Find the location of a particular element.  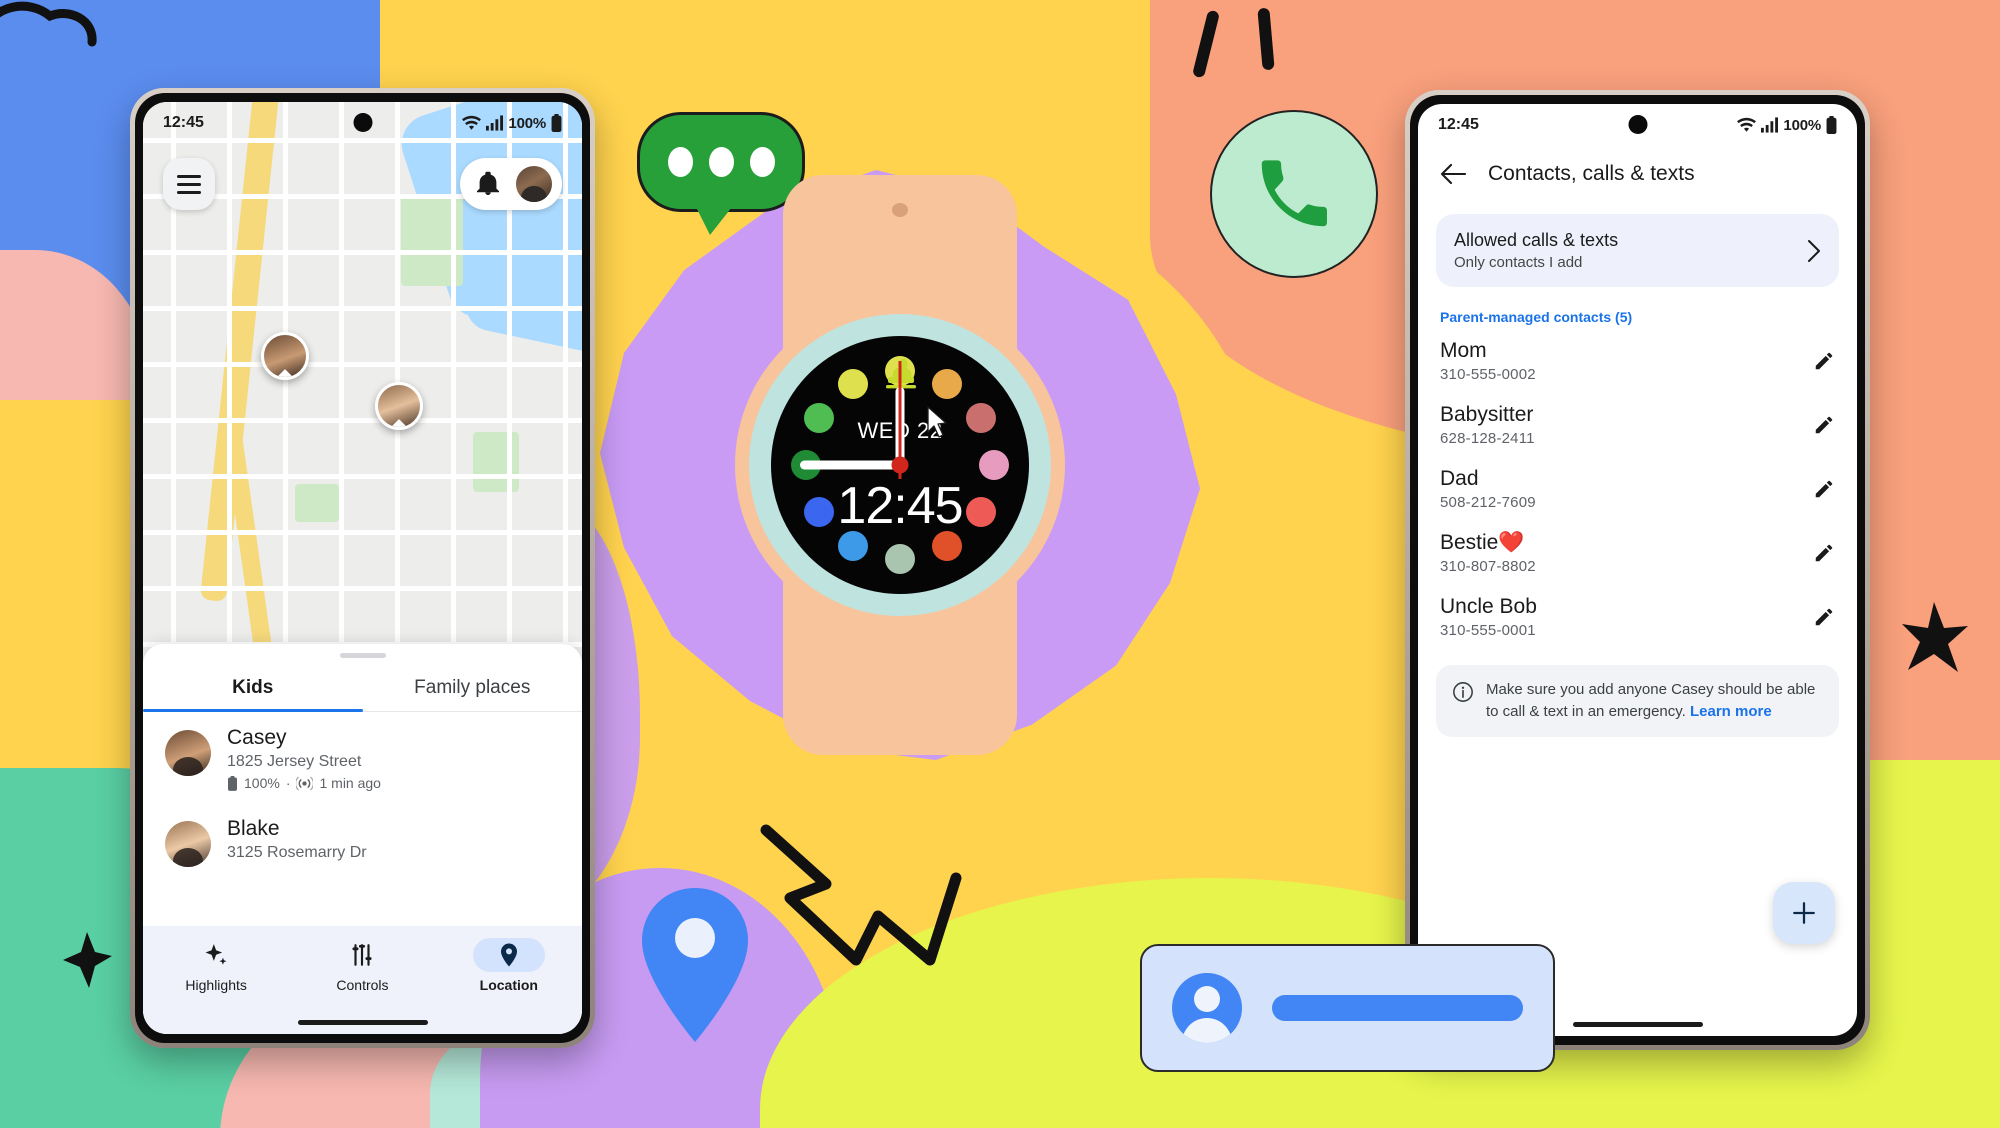

location-signal-icon is located at coordinates (305, 783).